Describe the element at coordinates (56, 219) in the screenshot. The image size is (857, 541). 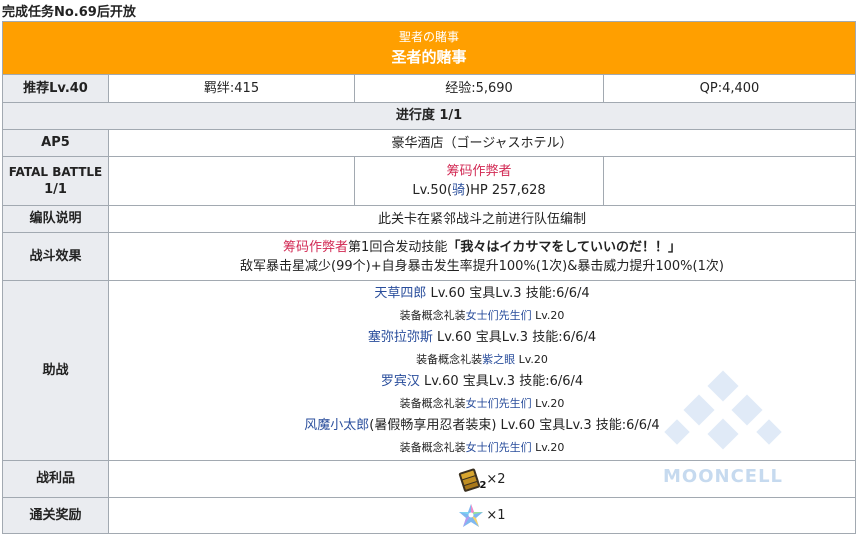
I see `formation-label: 编队说明` at that location.